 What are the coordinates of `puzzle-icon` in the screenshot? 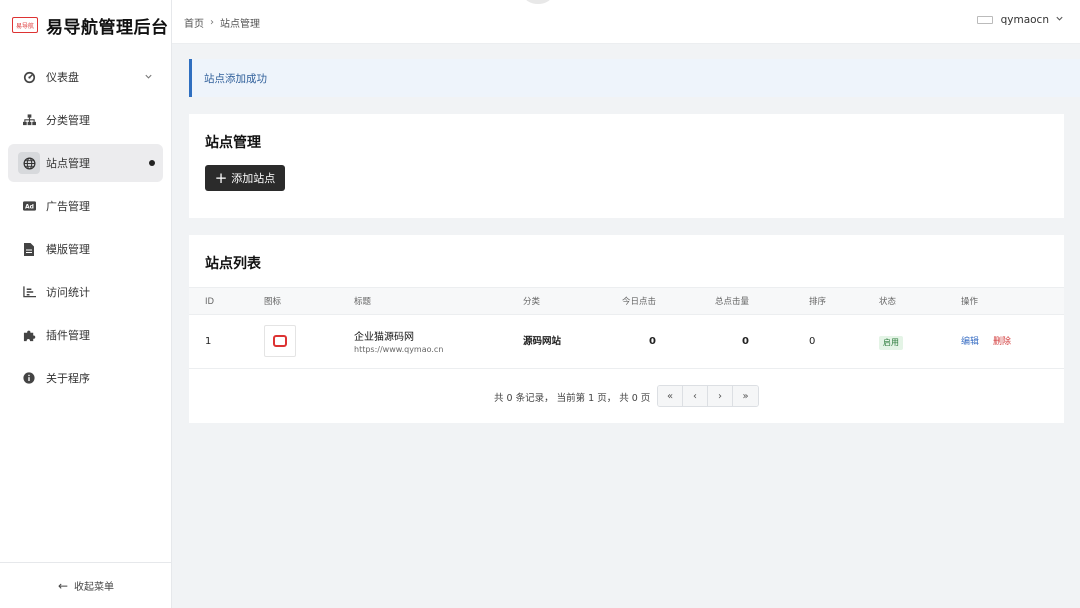 It's located at (29, 335).